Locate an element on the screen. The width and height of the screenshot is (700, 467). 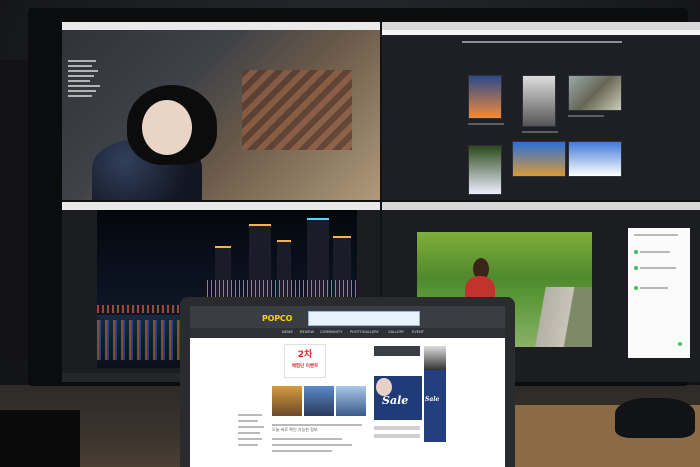
site-header: POPCO is located at coordinates (347, 317).